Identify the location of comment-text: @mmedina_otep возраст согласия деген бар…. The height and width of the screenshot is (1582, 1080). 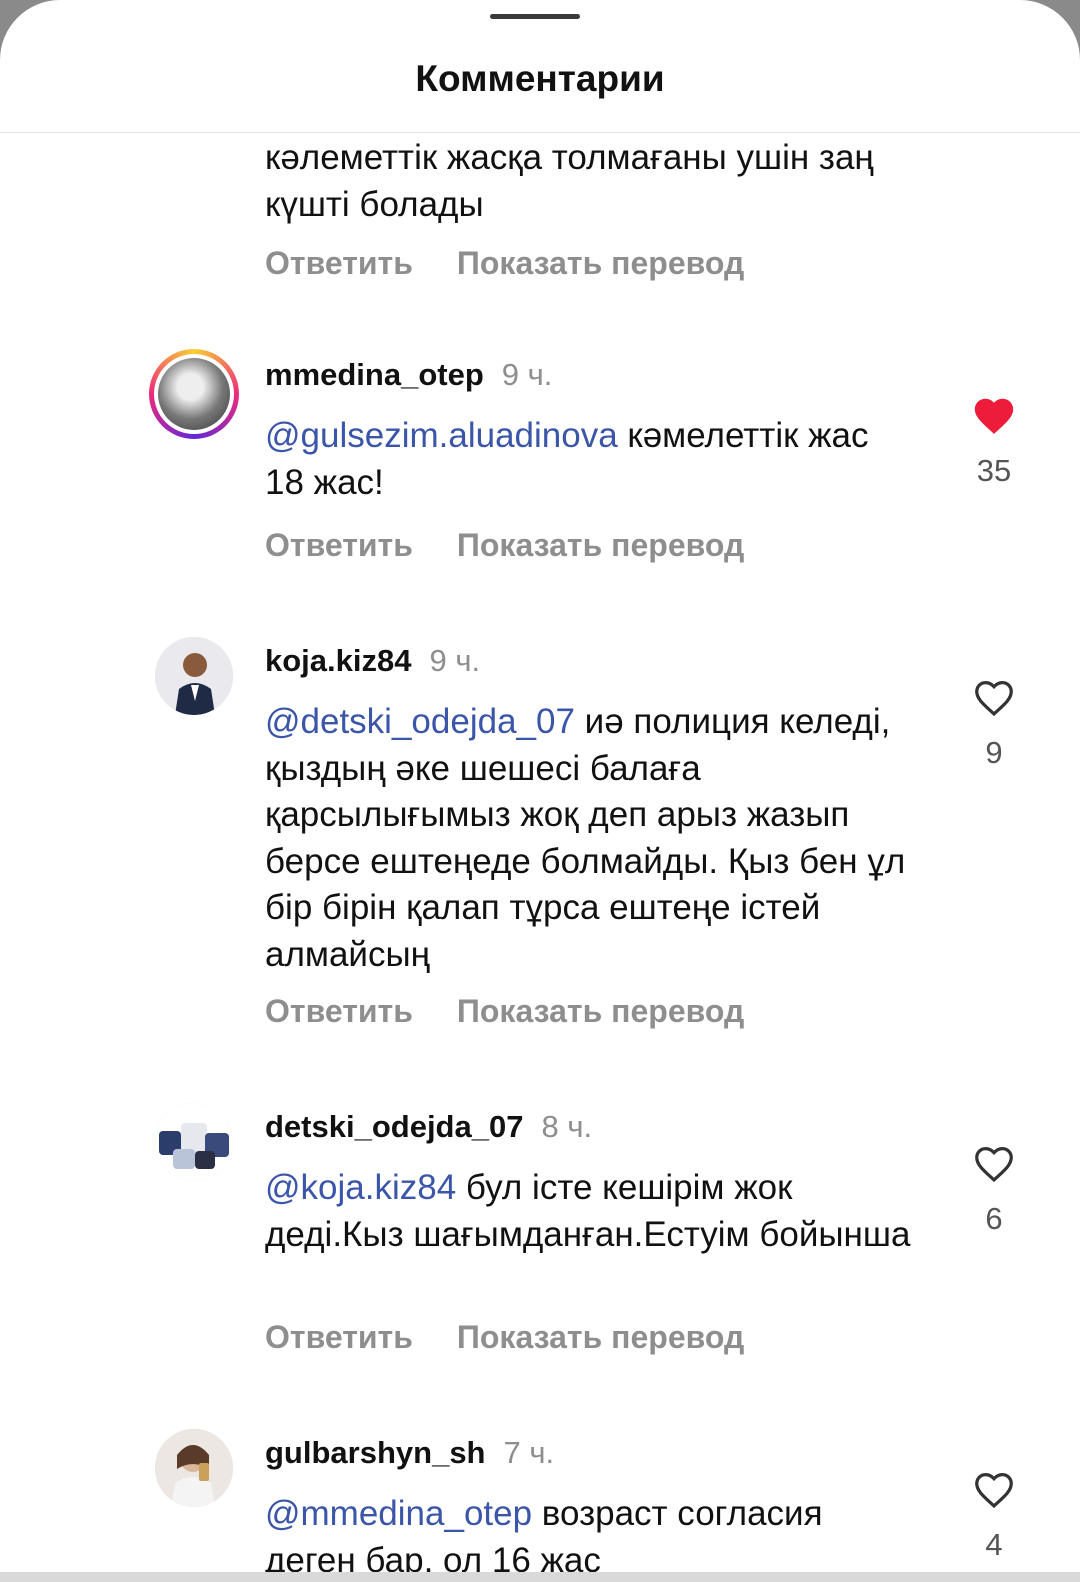
(590, 1532).